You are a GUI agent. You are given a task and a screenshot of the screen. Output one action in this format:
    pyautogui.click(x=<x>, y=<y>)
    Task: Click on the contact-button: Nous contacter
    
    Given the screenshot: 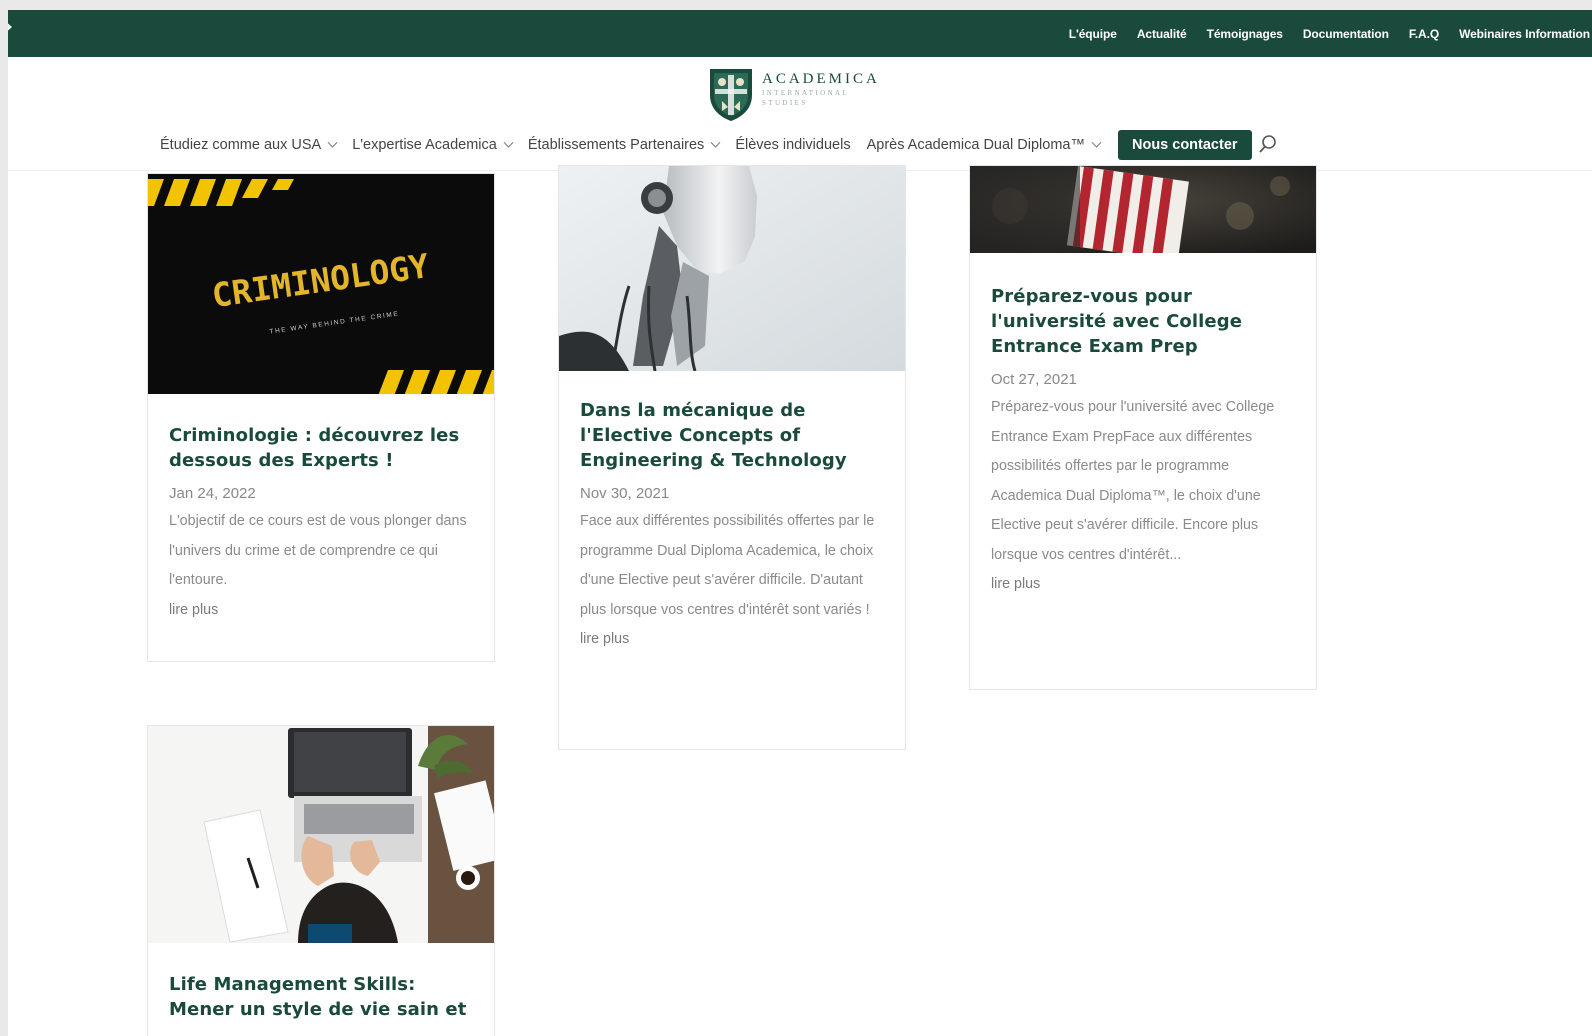 What is the action you would take?
    pyautogui.click(x=1184, y=145)
    